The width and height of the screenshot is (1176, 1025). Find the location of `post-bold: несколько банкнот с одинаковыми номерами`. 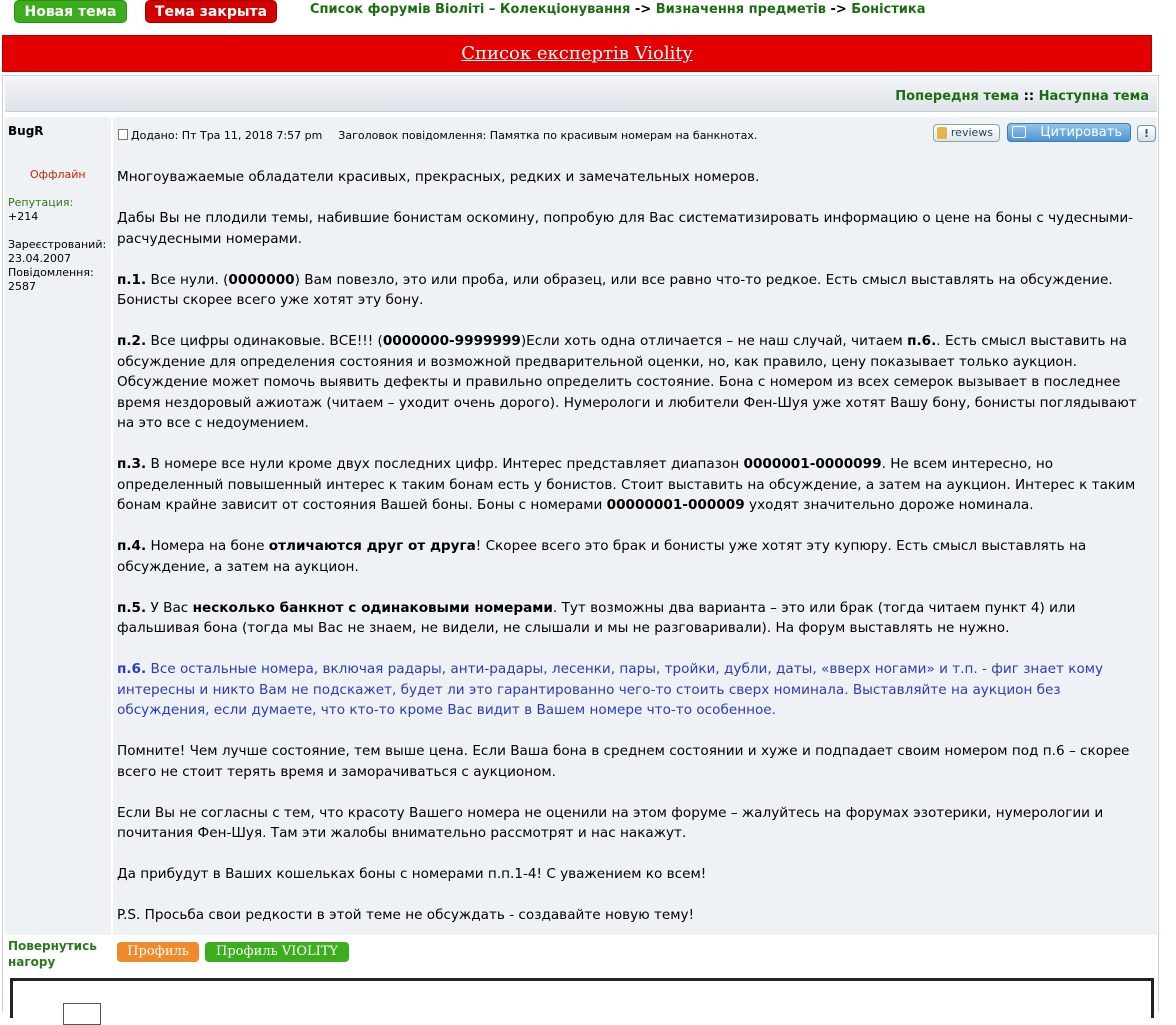

post-bold: несколько банкнот с одинаковыми номерами is located at coordinates (372, 607).